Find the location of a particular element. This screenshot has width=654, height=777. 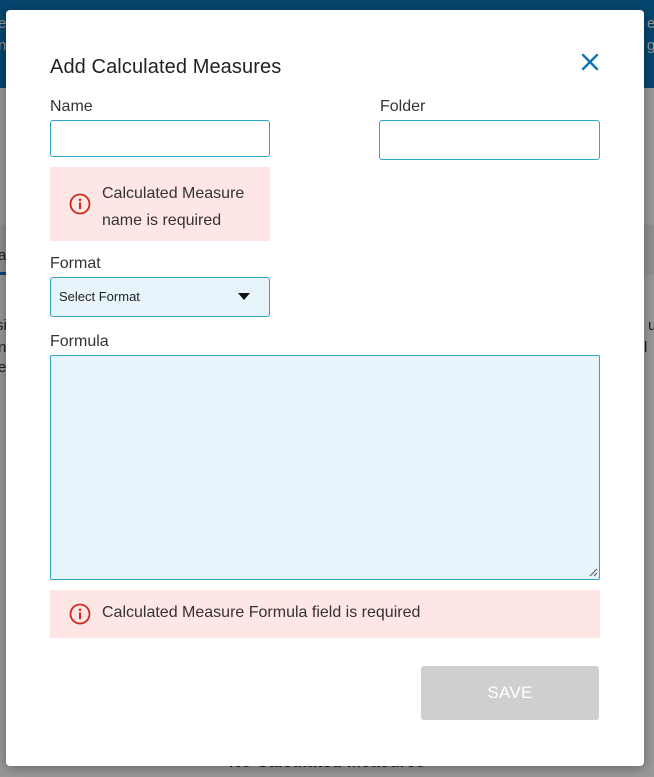

dialog-title: Add Calculated Measures is located at coordinates (166, 67).